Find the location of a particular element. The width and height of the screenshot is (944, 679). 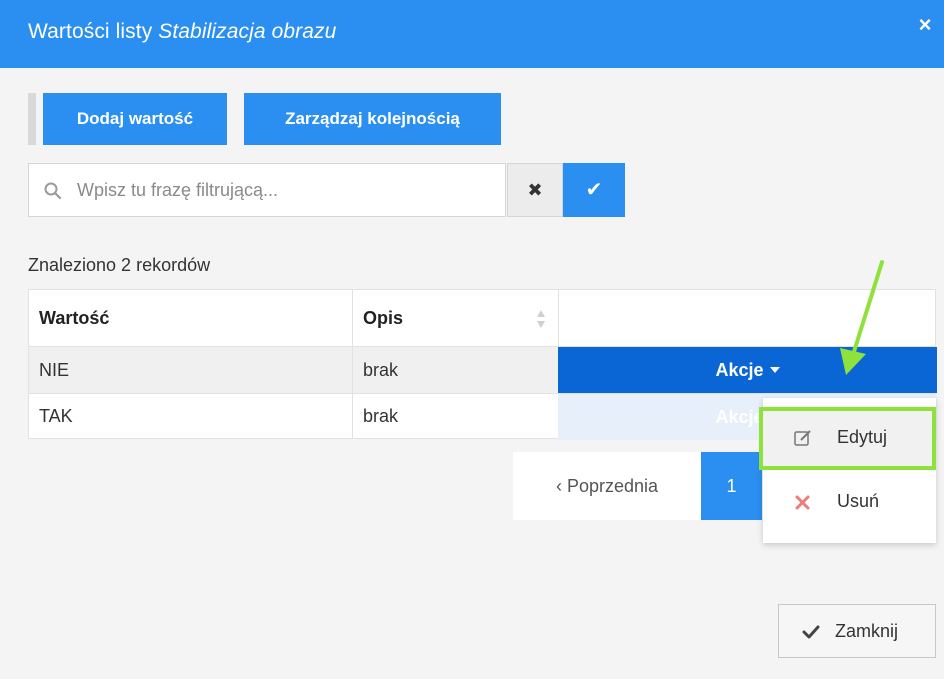

menu-item-edit-label: Edytuj is located at coordinates (862, 437).